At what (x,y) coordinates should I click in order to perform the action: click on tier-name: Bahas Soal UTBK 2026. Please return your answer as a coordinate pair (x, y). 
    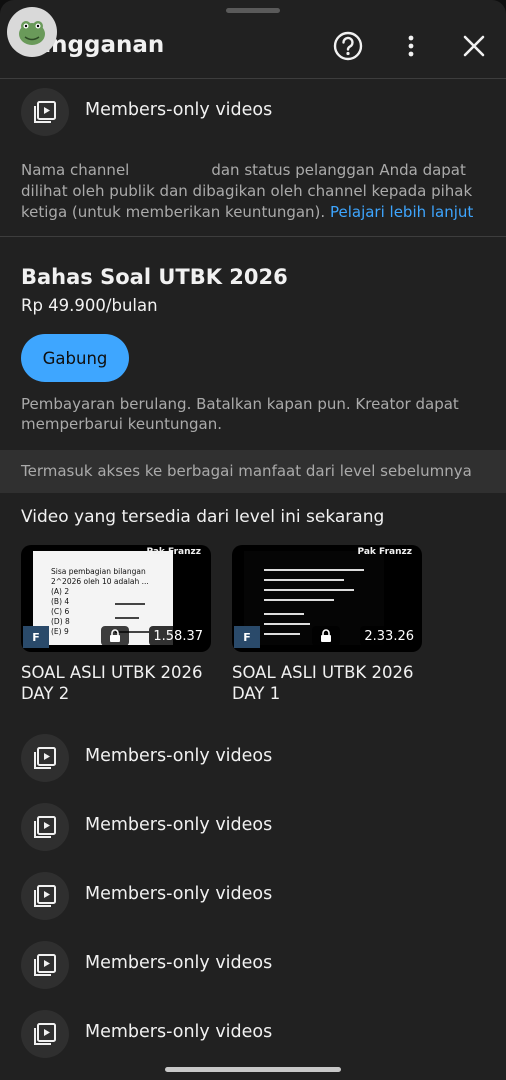
    Looking at the image, I should click on (154, 277).